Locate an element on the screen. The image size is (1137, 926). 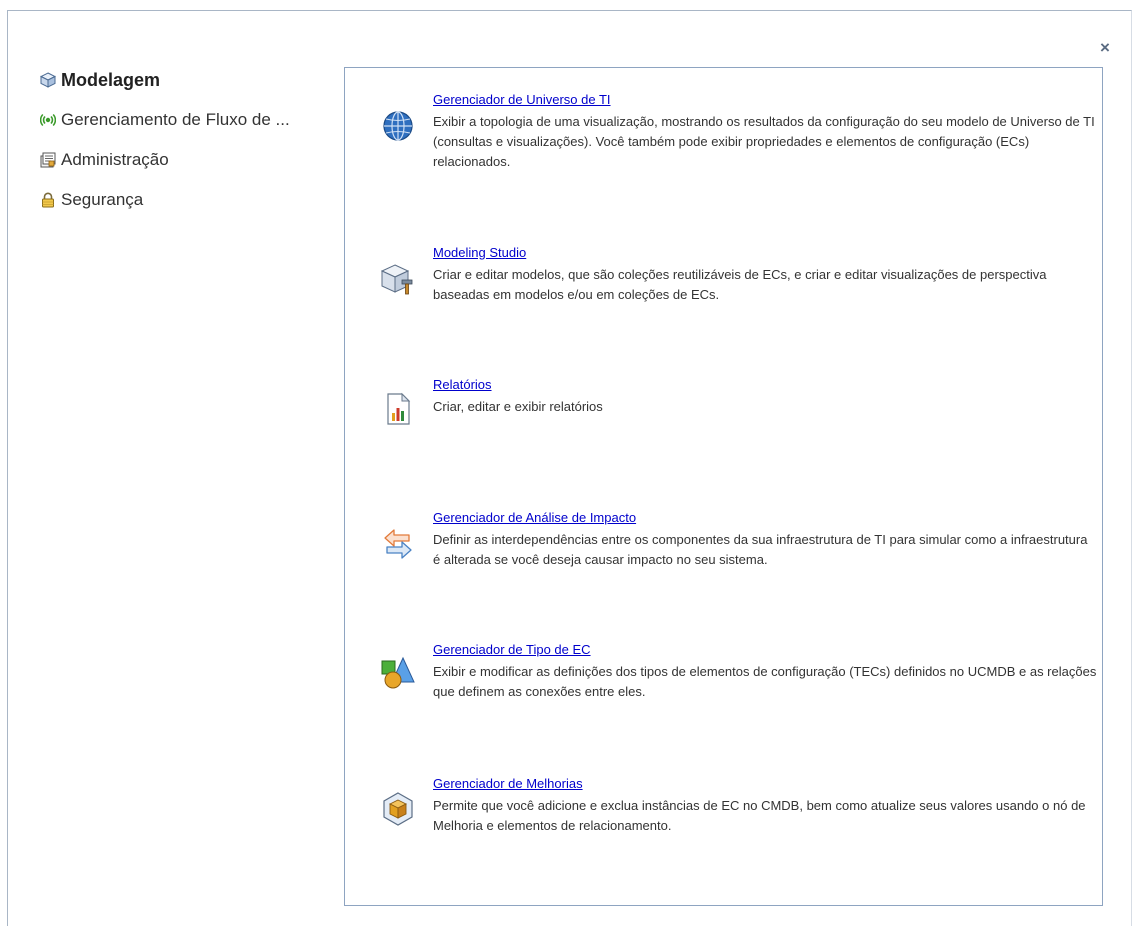
nav-item-seguranca: Segurança is located at coordinates (192, 200).